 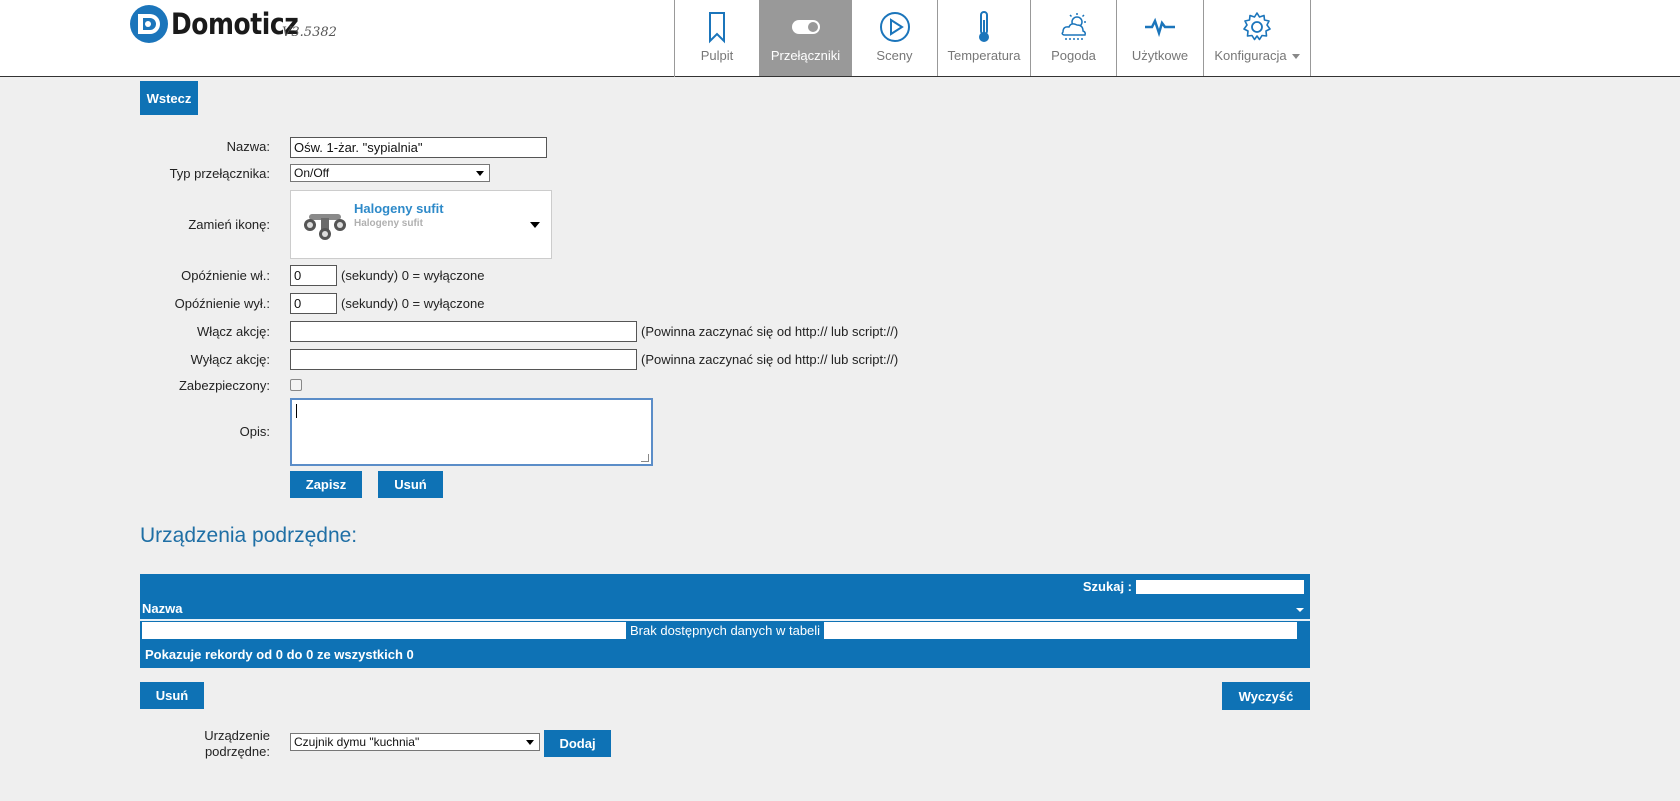 I want to click on app-name: Domoticz, so click(x=235, y=24).